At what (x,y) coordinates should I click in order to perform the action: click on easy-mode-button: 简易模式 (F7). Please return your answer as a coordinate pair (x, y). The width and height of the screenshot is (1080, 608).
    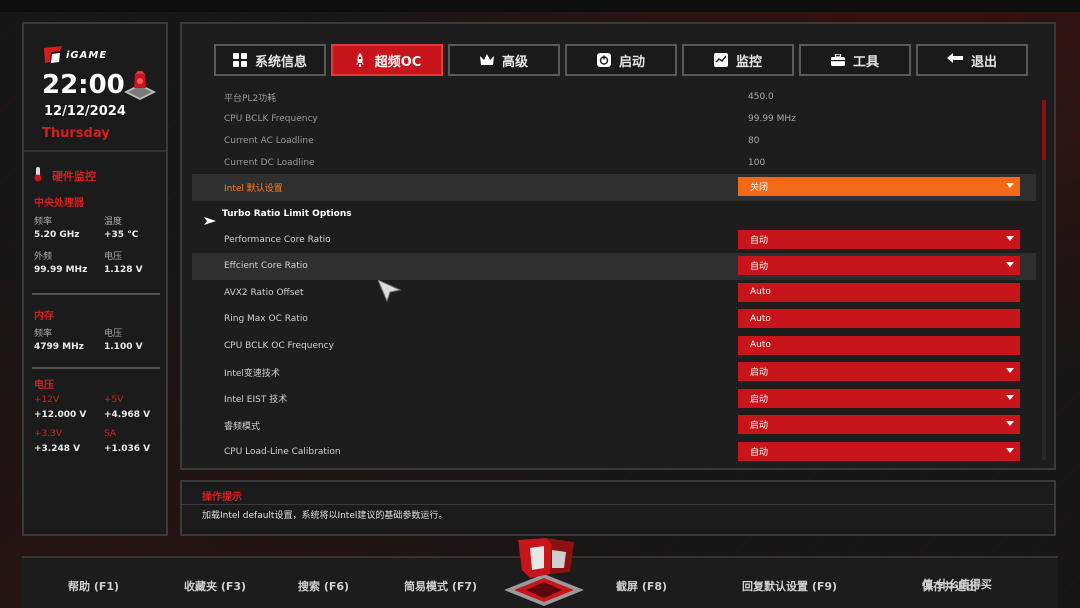
    Looking at the image, I should click on (440, 586).